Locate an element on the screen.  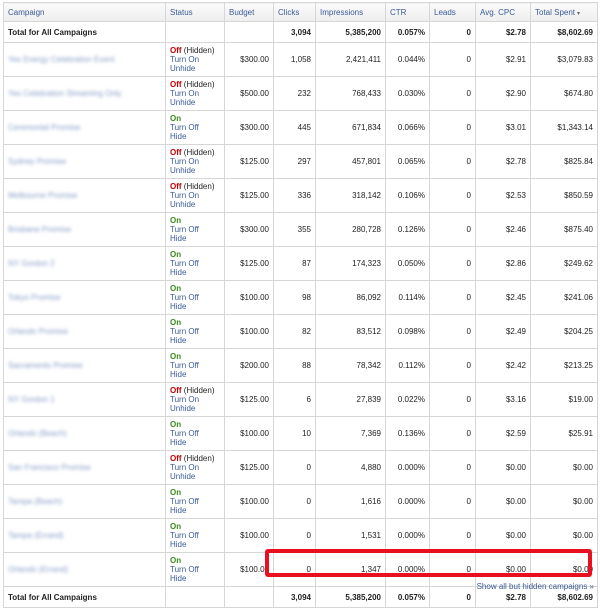
campaign-name-cell: San Francisco Promise is located at coordinates (84, 467).